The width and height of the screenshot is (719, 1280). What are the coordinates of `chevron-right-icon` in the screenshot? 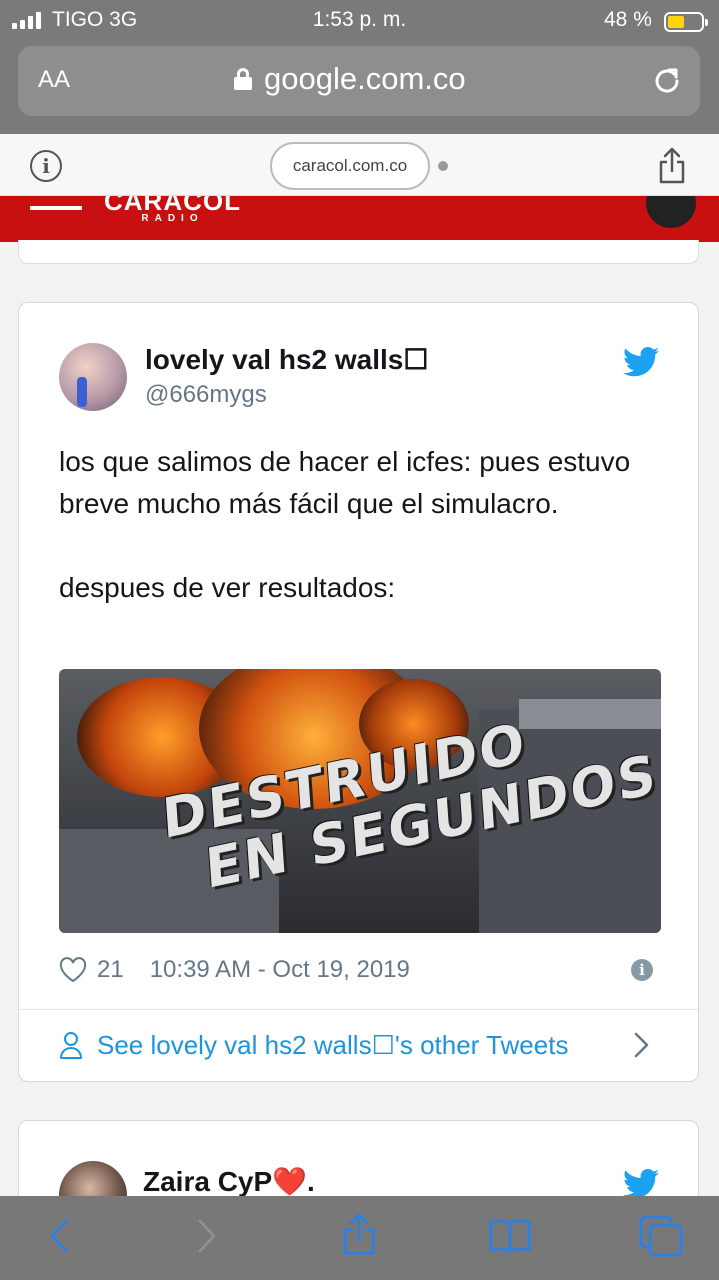 It's located at (642, 1045).